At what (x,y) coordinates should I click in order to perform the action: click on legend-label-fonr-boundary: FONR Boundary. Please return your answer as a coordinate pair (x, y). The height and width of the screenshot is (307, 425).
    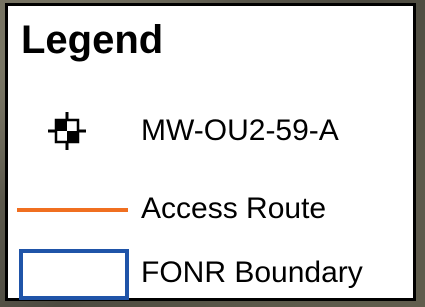
    Looking at the image, I should click on (252, 272).